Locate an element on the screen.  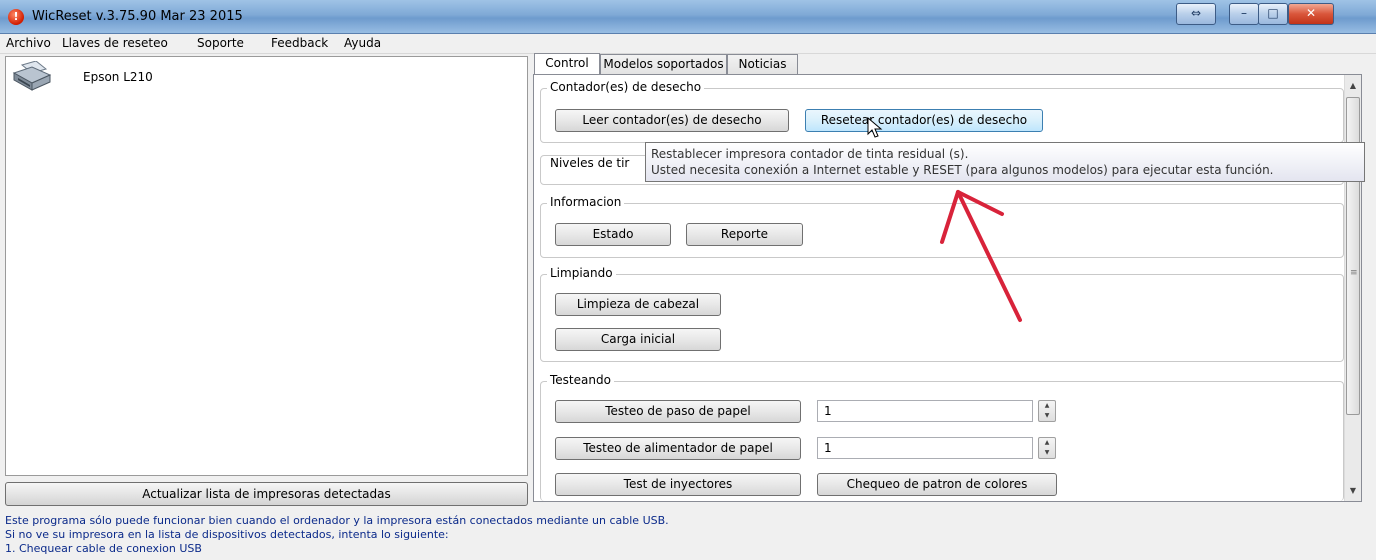
annotation-arrow-icon is located at coordinates (981, 256).